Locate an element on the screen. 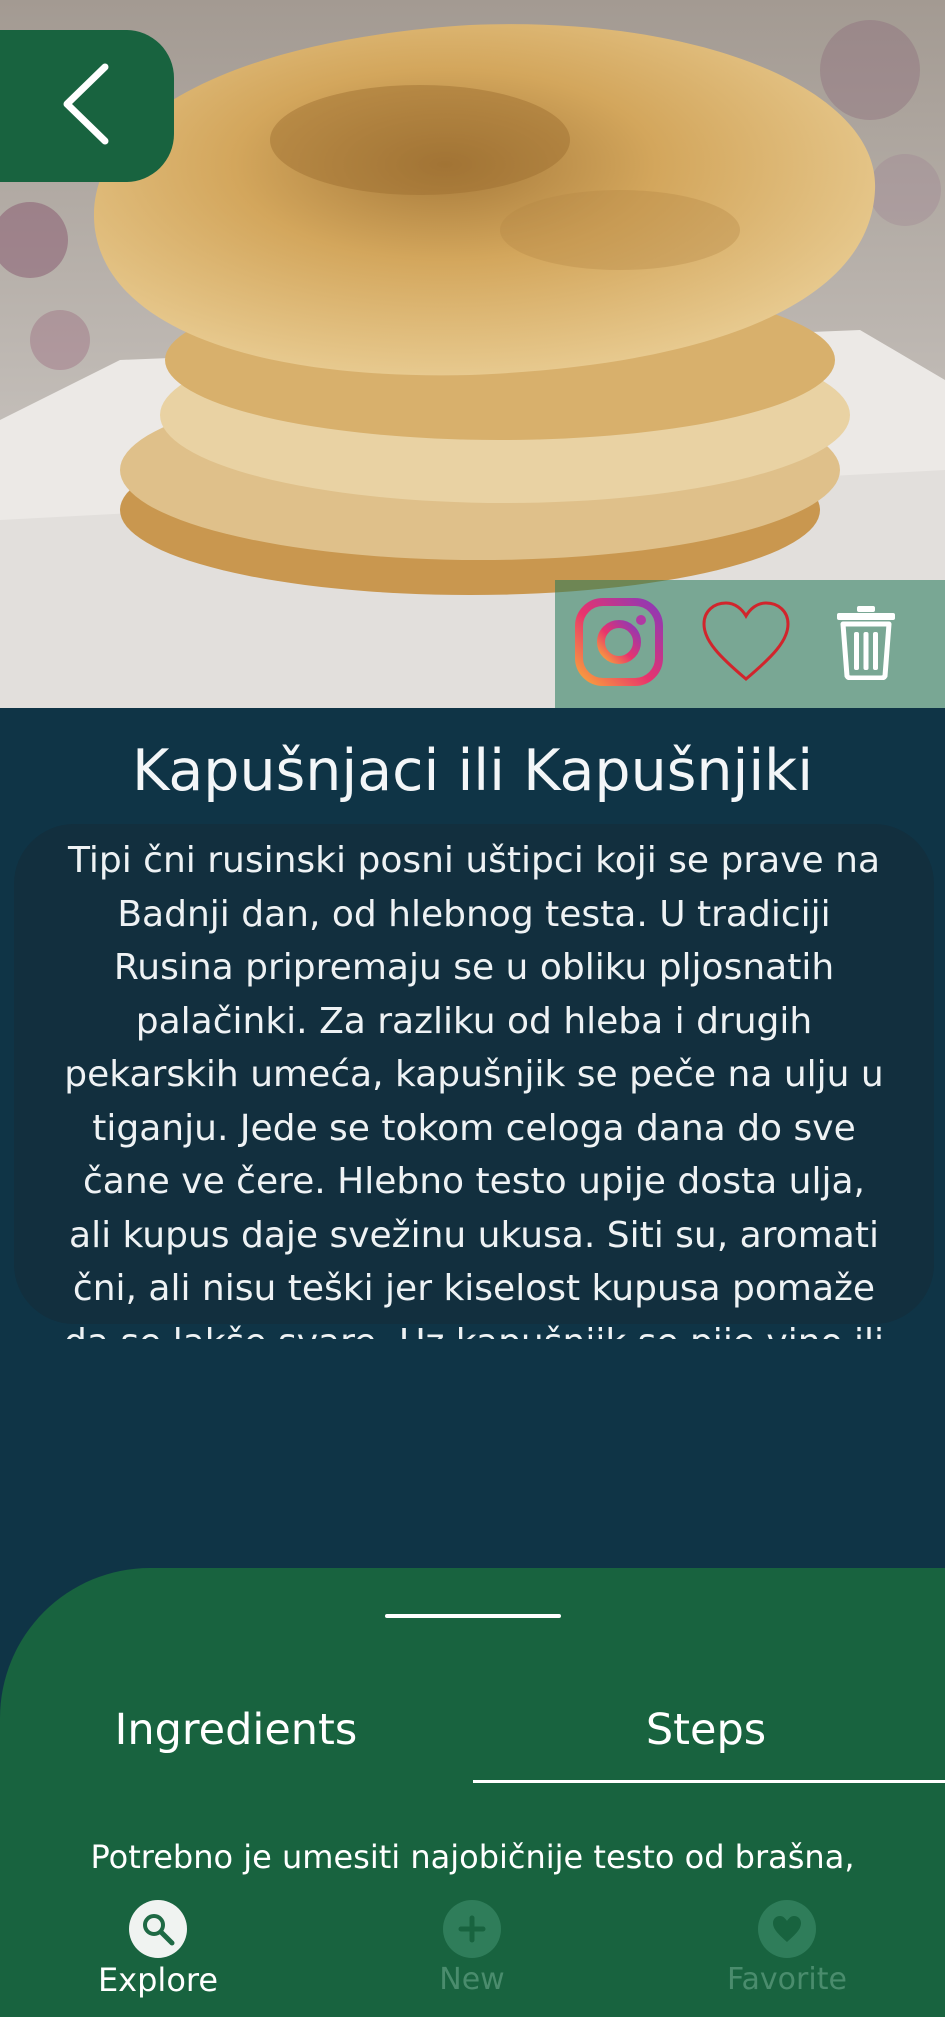  back-button is located at coordinates (87, 106).